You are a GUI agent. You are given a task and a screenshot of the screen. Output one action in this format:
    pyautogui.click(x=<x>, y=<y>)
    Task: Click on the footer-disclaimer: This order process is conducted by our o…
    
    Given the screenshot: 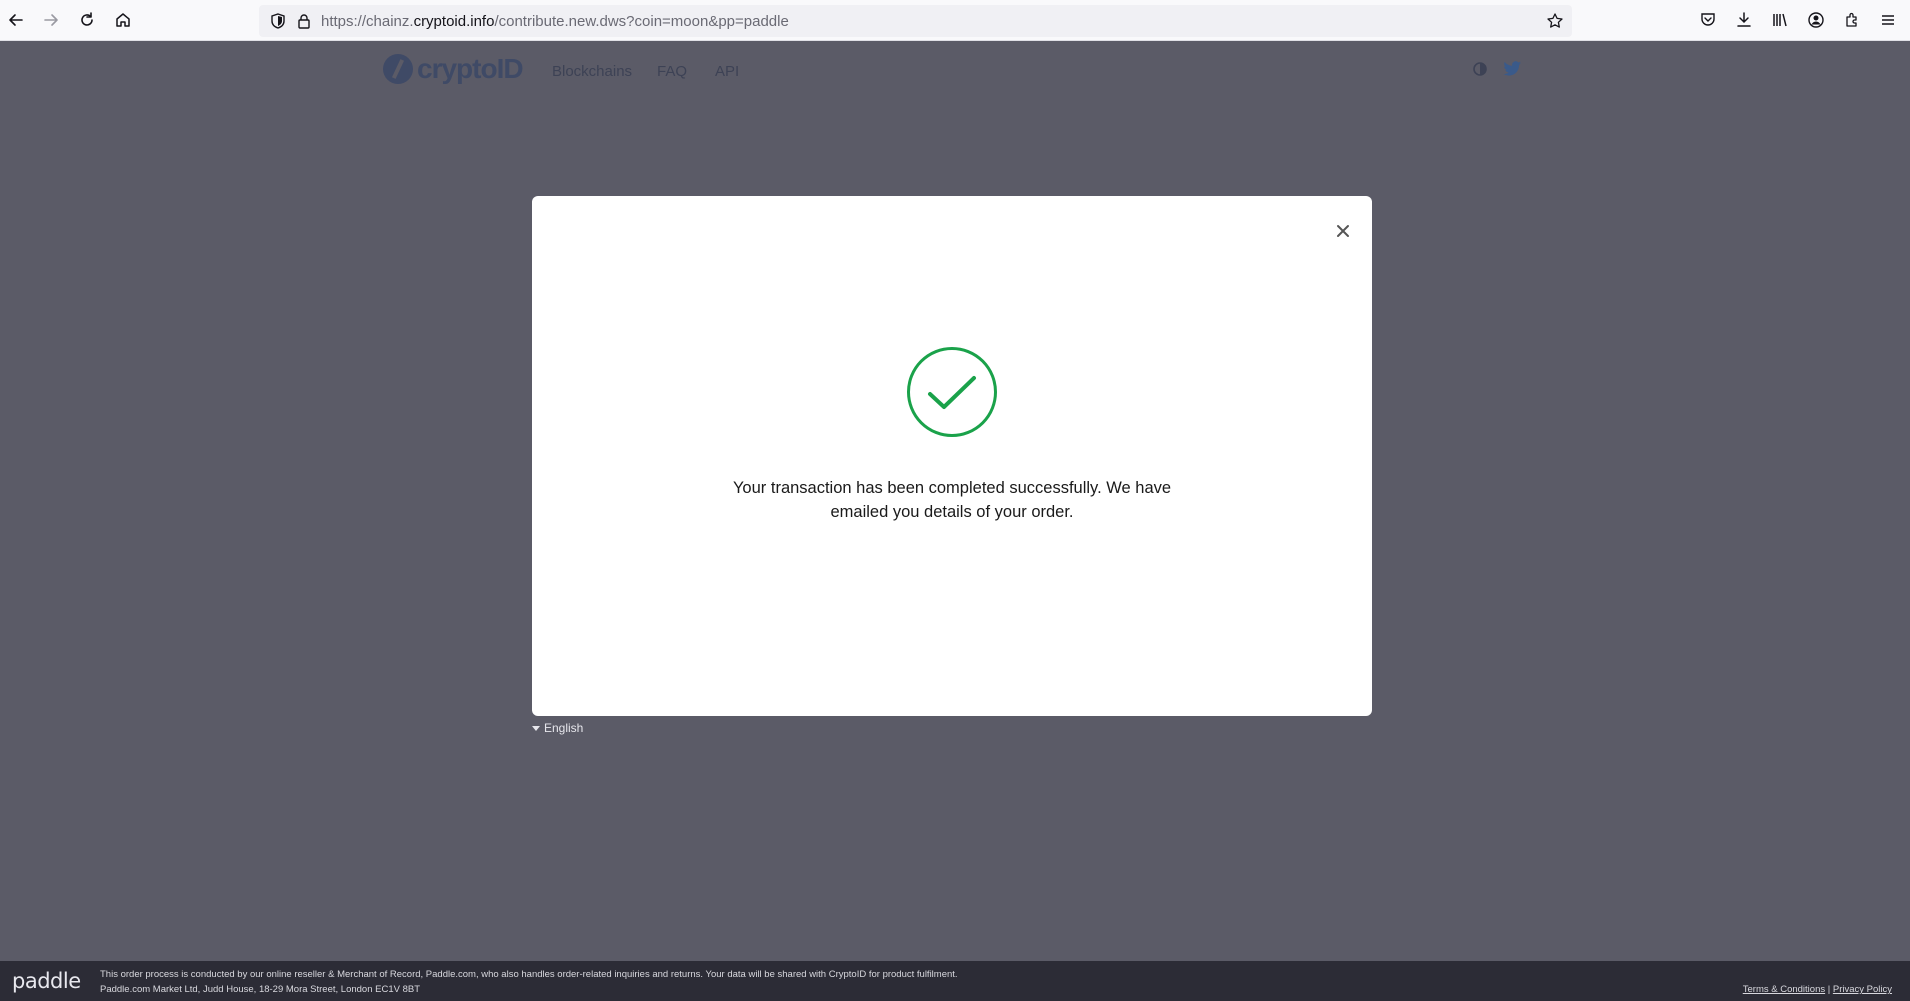 What is the action you would take?
    pyautogui.click(x=529, y=974)
    